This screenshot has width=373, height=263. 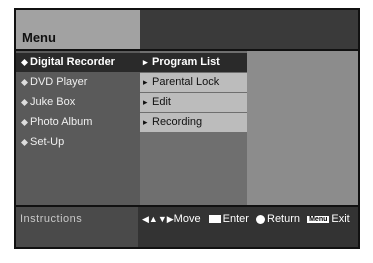 What do you see at coordinates (47, 142) in the screenshot?
I see `menu-item-label: Set-Up` at bounding box center [47, 142].